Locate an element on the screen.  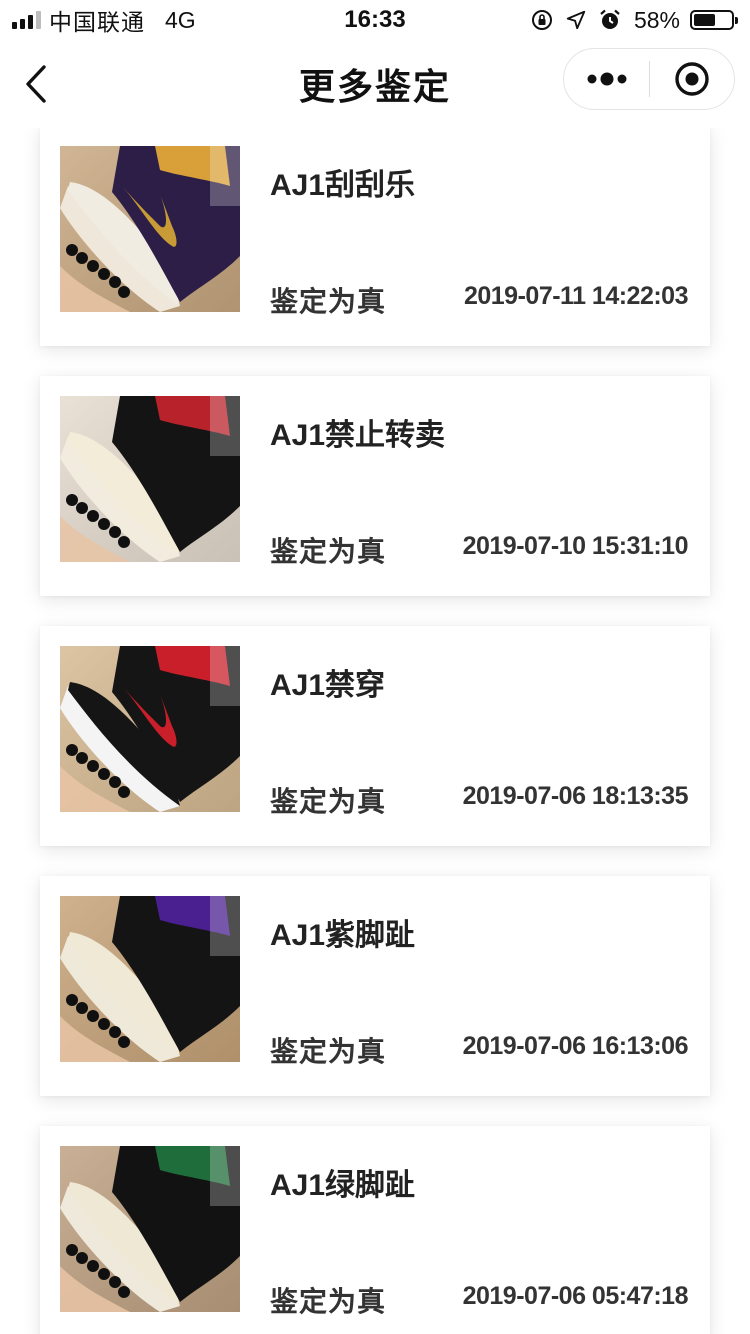
appraisal-card: AJ1紫脚趾 鉴定为真 2019-07-06 16:13:06 is located at coordinates (375, 986).